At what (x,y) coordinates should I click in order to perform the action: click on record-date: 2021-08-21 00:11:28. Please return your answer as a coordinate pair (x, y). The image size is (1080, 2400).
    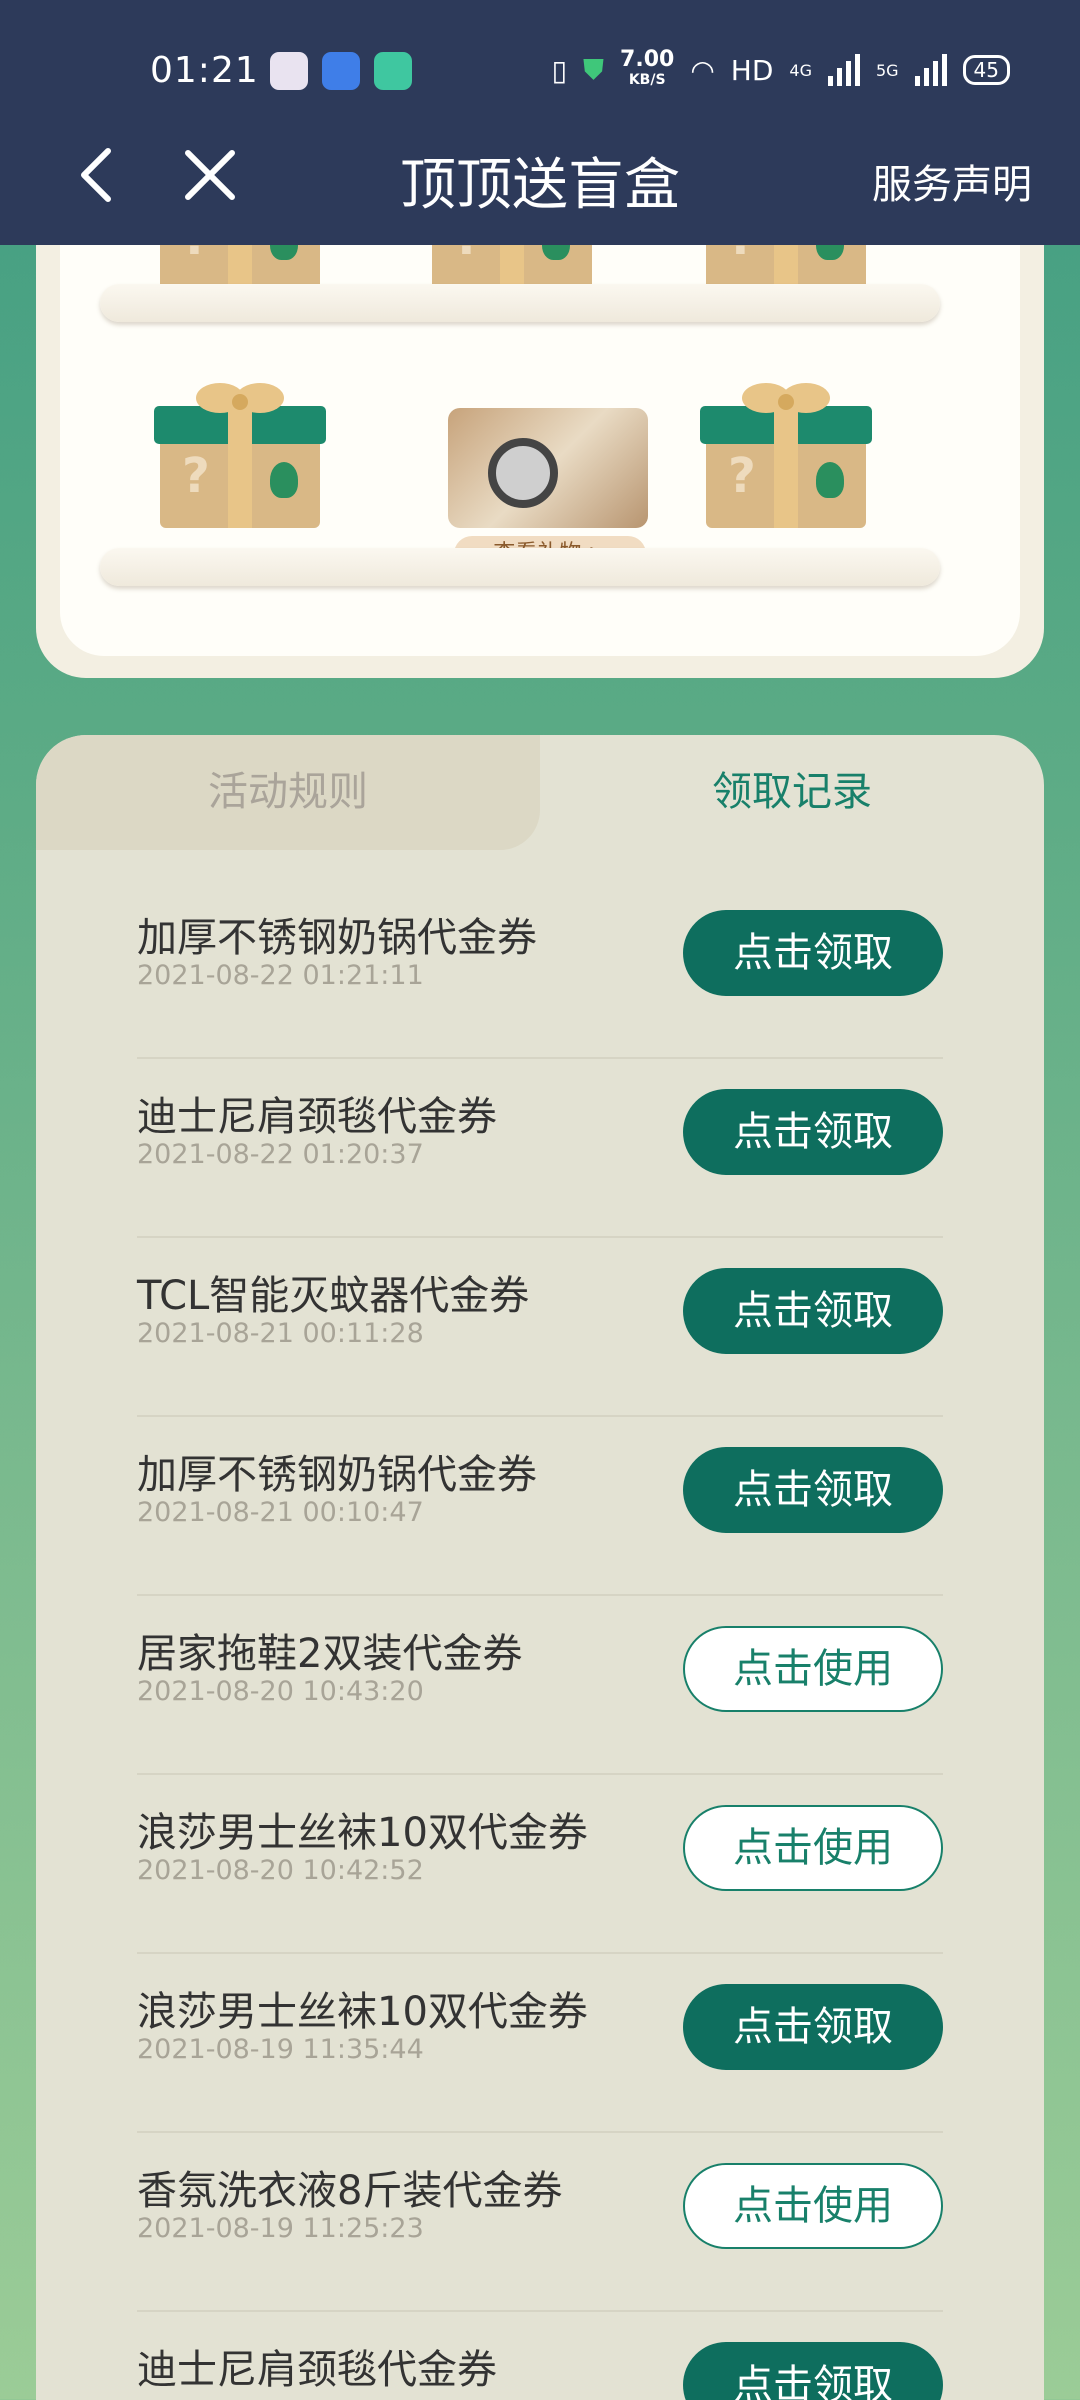
    Looking at the image, I should click on (280, 1333).